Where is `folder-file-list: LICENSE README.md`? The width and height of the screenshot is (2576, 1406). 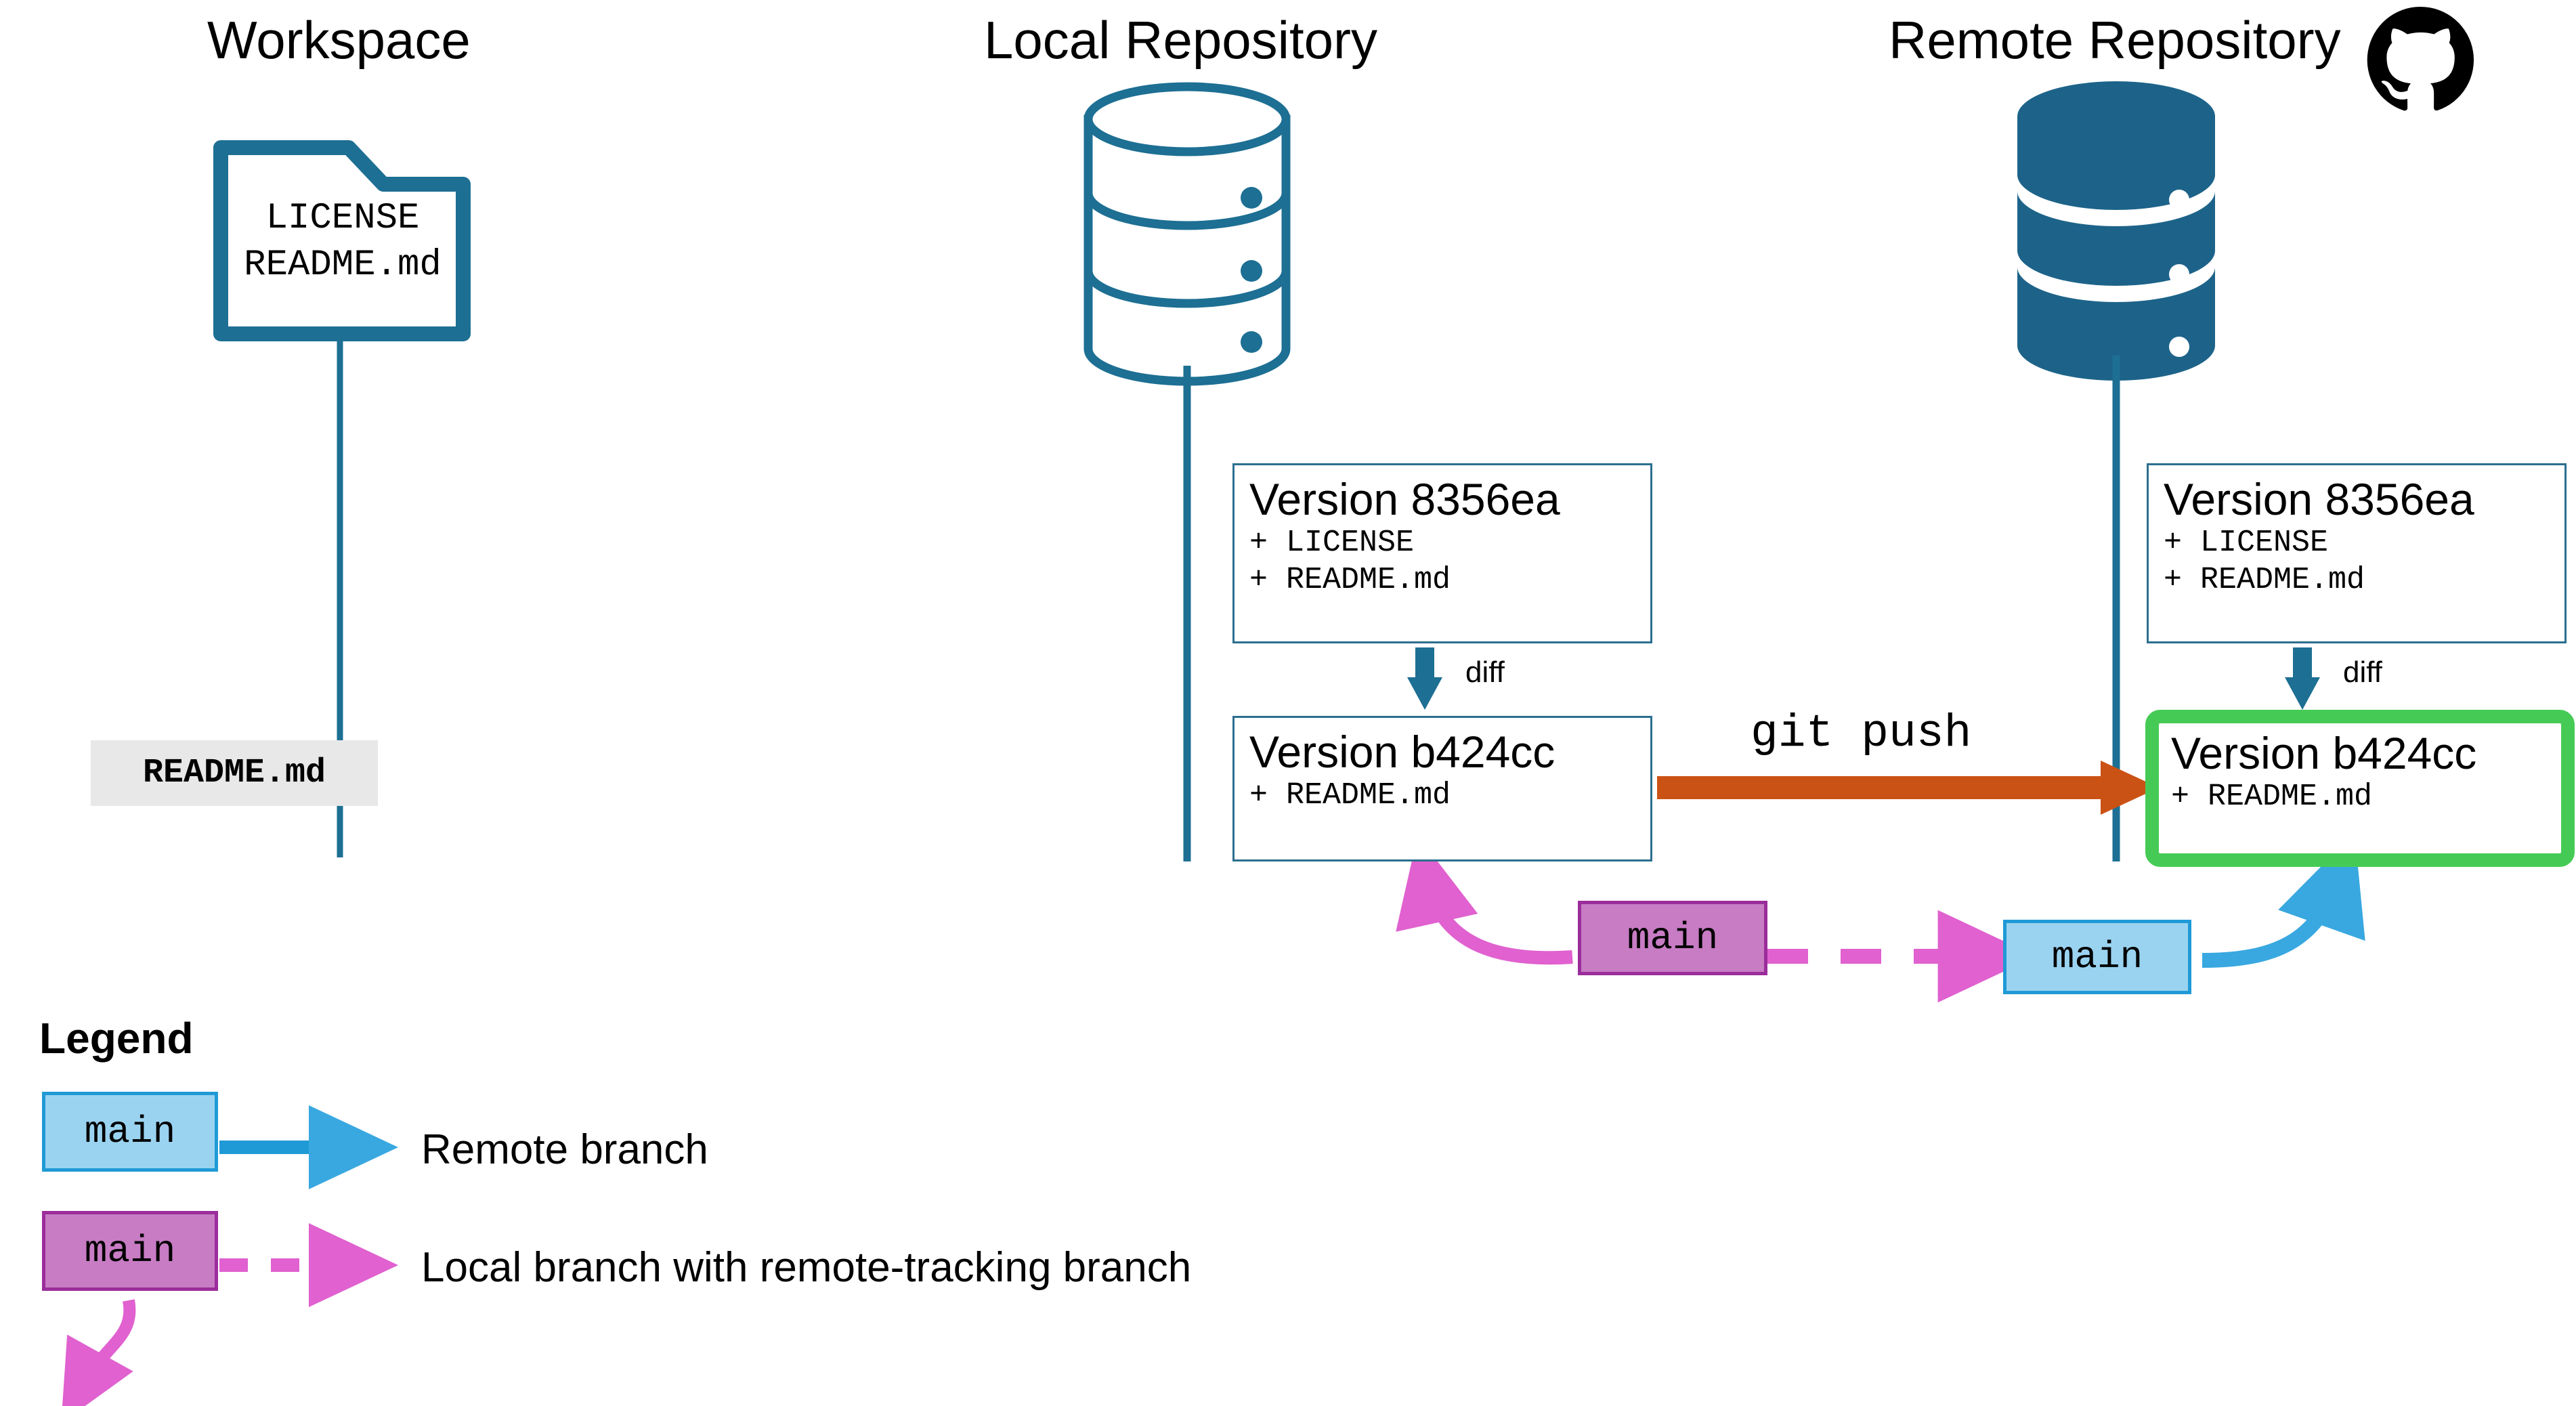 folder-file-list: LICENSE README.md is located at coordinates (343, 242).